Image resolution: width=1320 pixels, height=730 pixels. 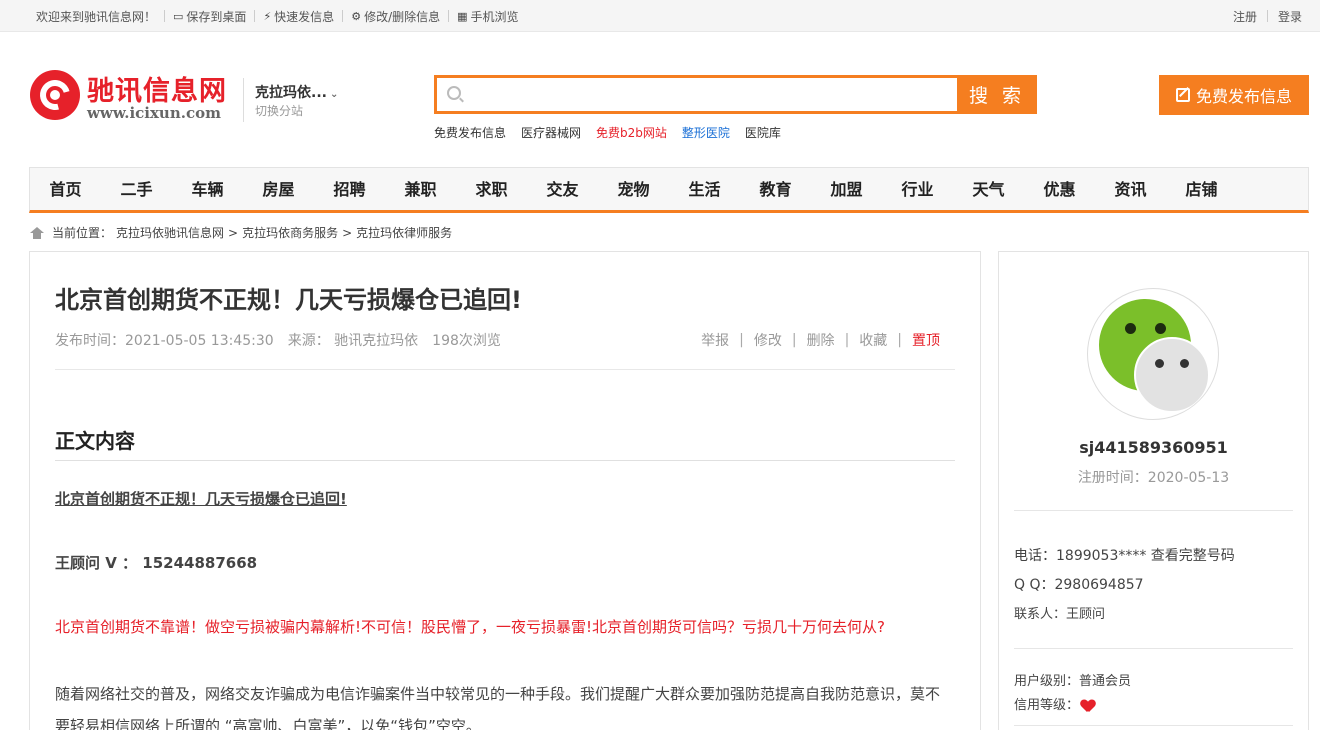 I want to click on top-bar-right: 注册 登录, so click(x=1267, y=16).